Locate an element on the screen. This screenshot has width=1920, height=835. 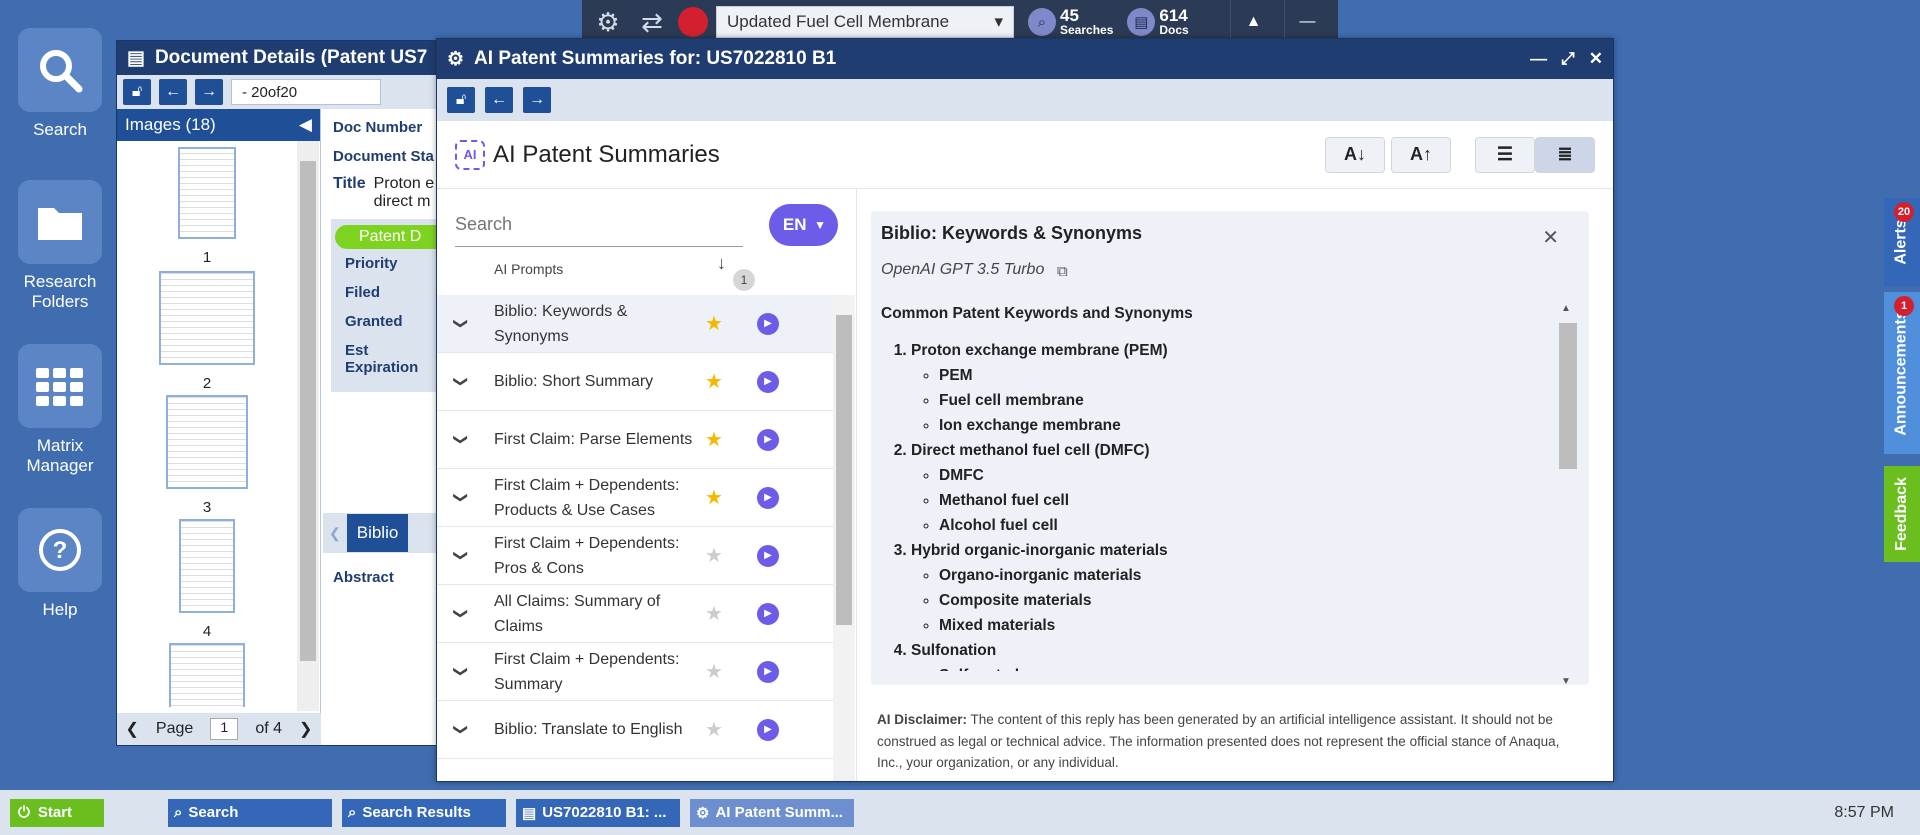
minimize-icon: — is located at coordinates (1538, 59).